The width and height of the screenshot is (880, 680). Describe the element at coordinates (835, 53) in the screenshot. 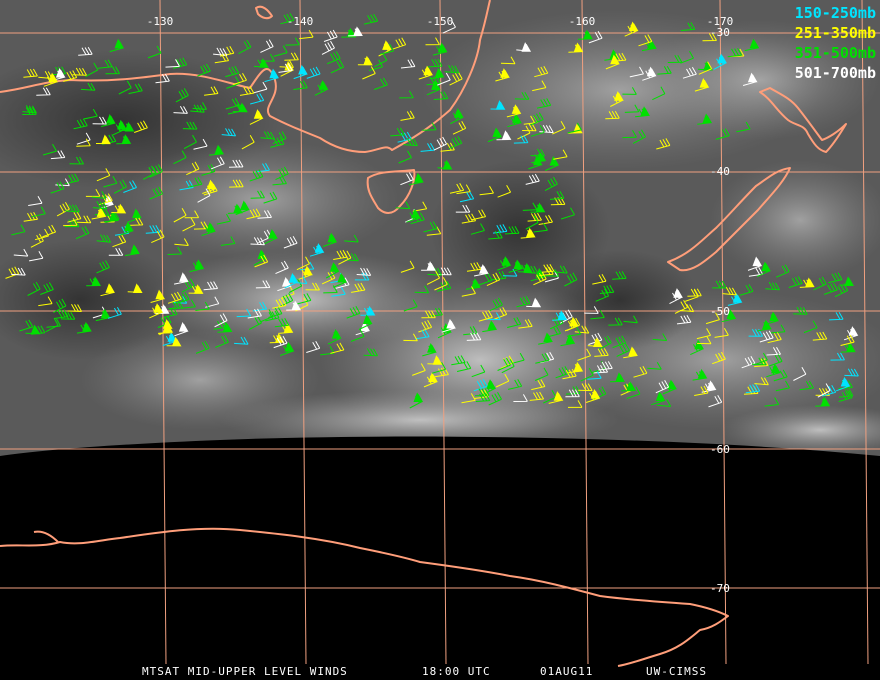

I see `legend-entry-351-500: 351-500mb` at that location.